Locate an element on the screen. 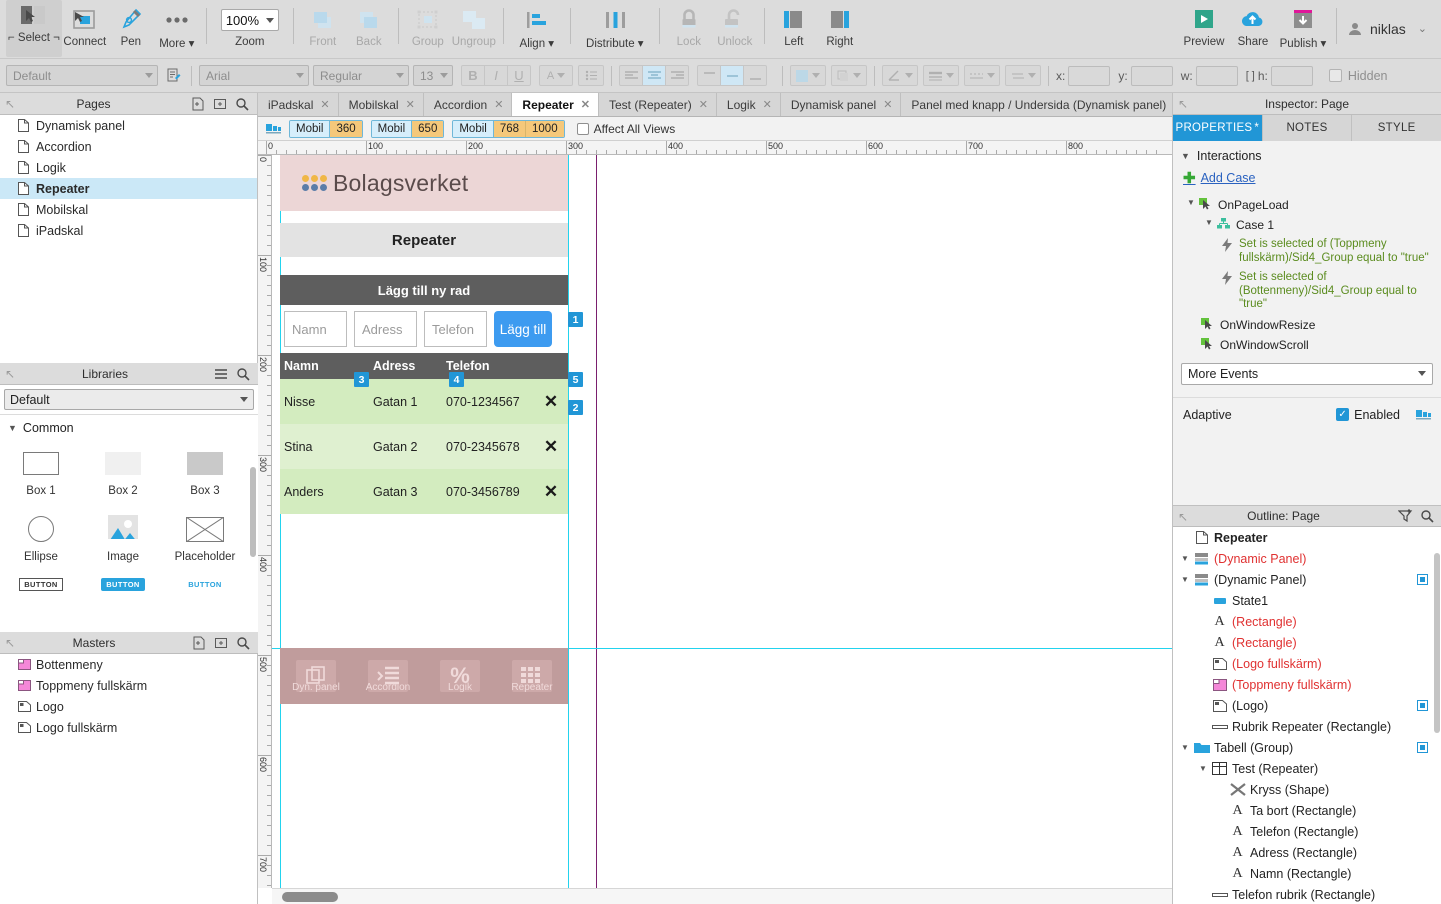 This screenshot has height=904, width=1441. outline-item: A (Rectangle) is located at coordinates (1307, 642).